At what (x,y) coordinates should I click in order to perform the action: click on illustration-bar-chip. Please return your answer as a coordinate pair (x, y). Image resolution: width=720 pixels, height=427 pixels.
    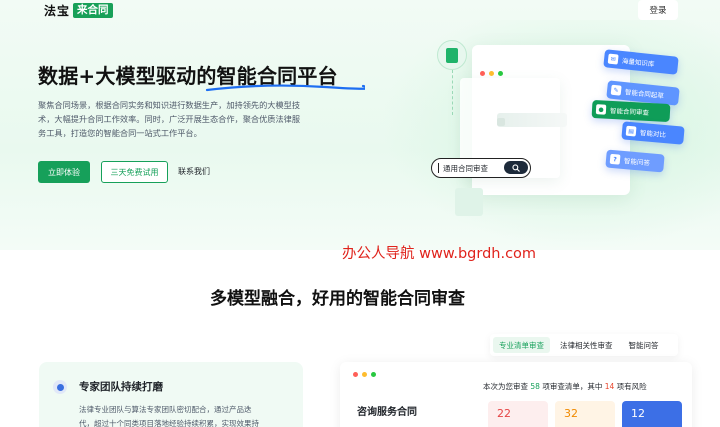
    Looking at the image, I should click on (501, 122).